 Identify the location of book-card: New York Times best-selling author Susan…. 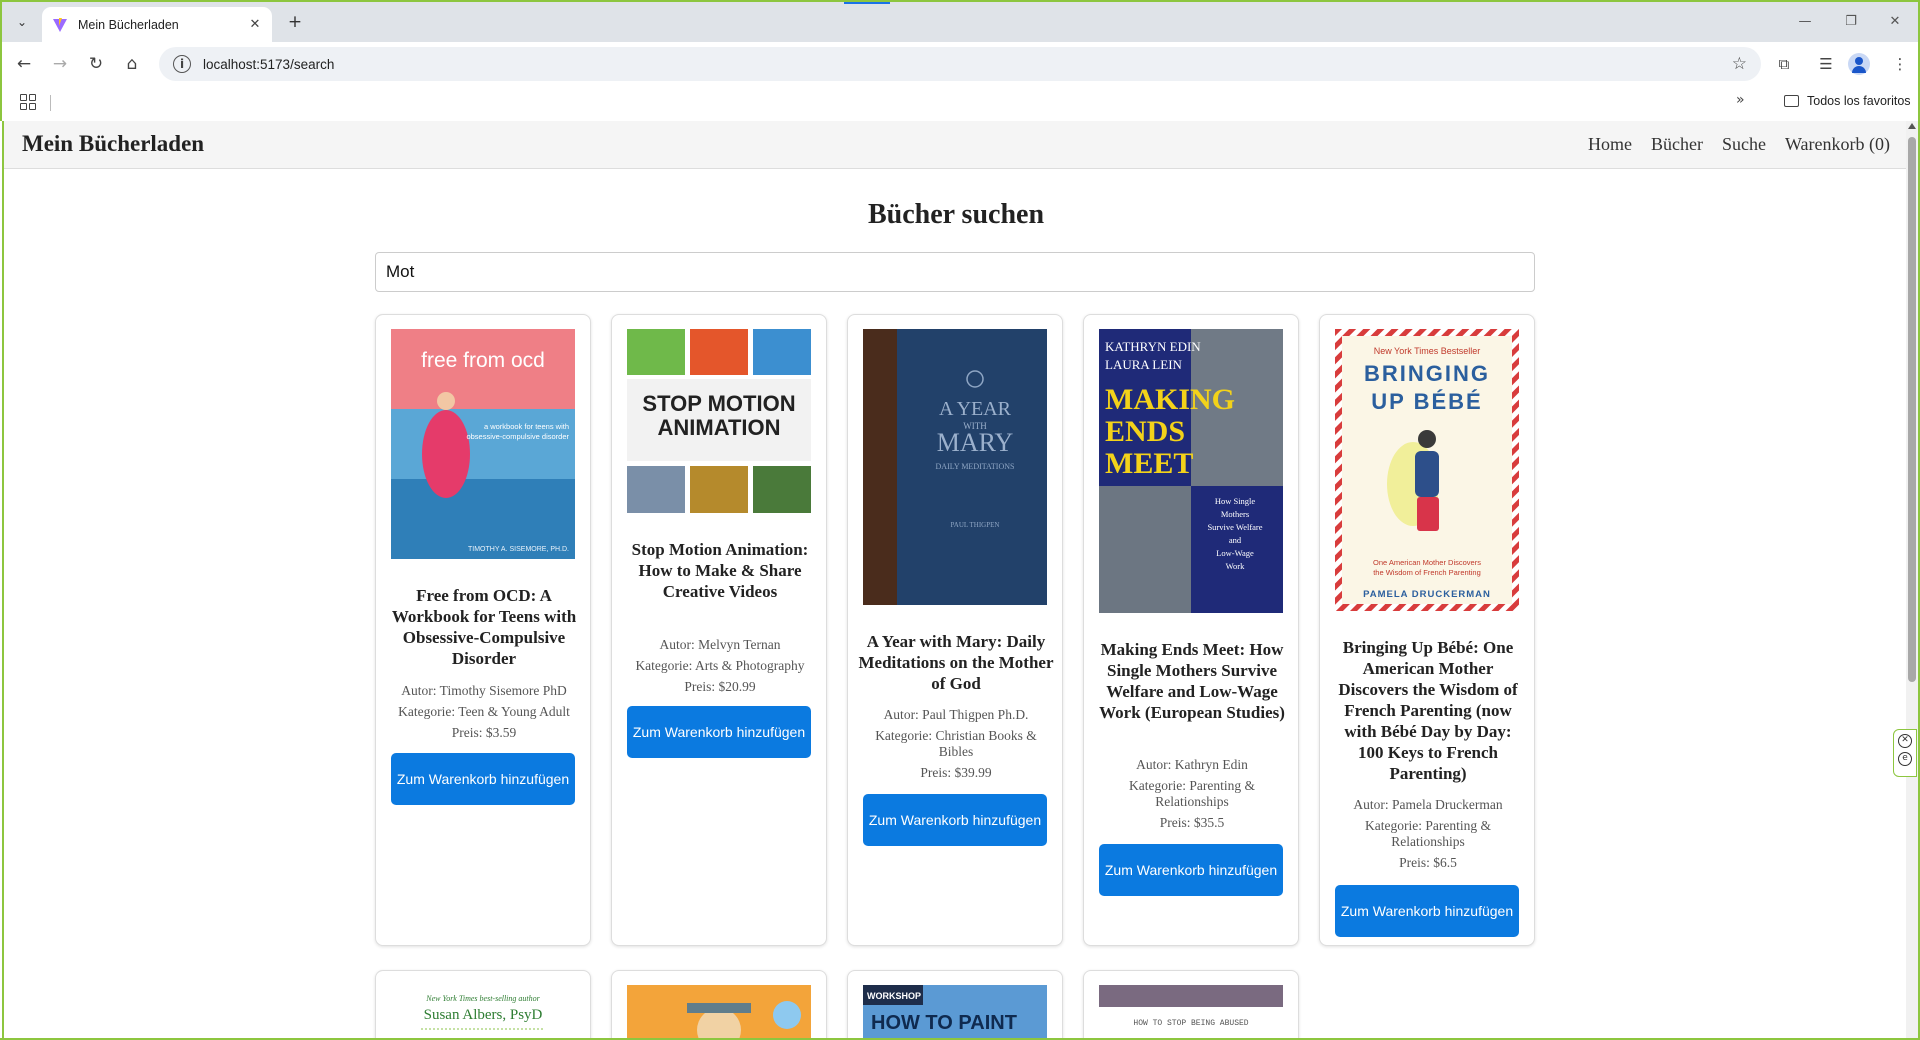
(483, 1004).